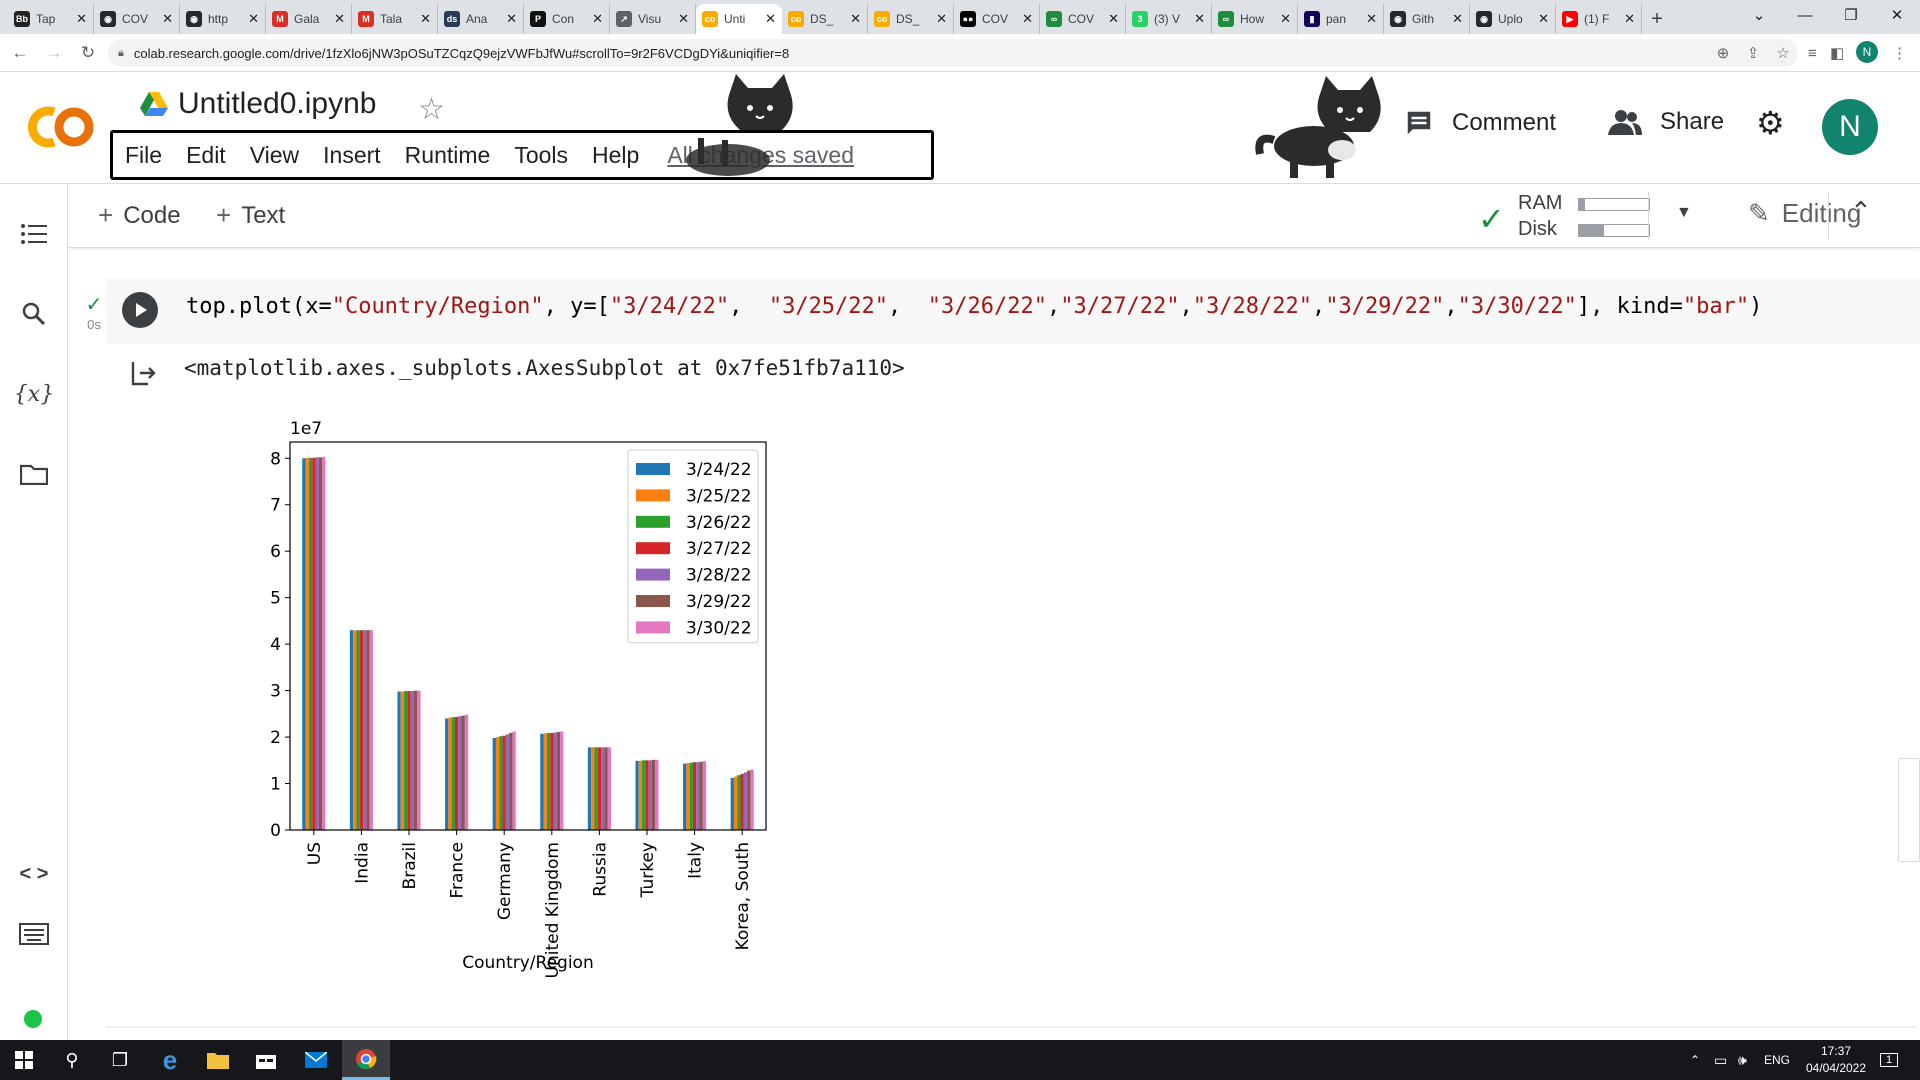  I want to click on browser-profile-avatar: N, so click(1867, 52).